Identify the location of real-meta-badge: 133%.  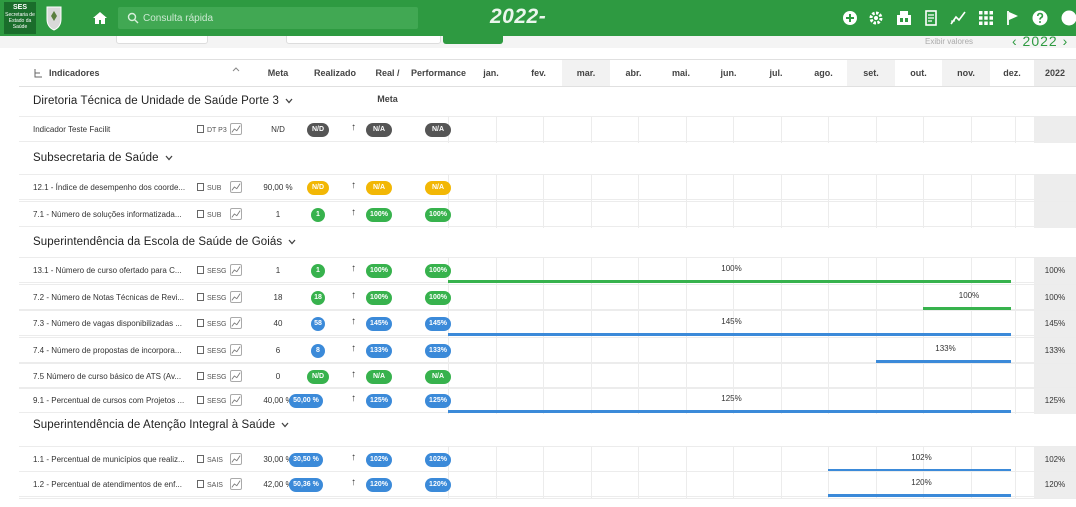
(379, 351).